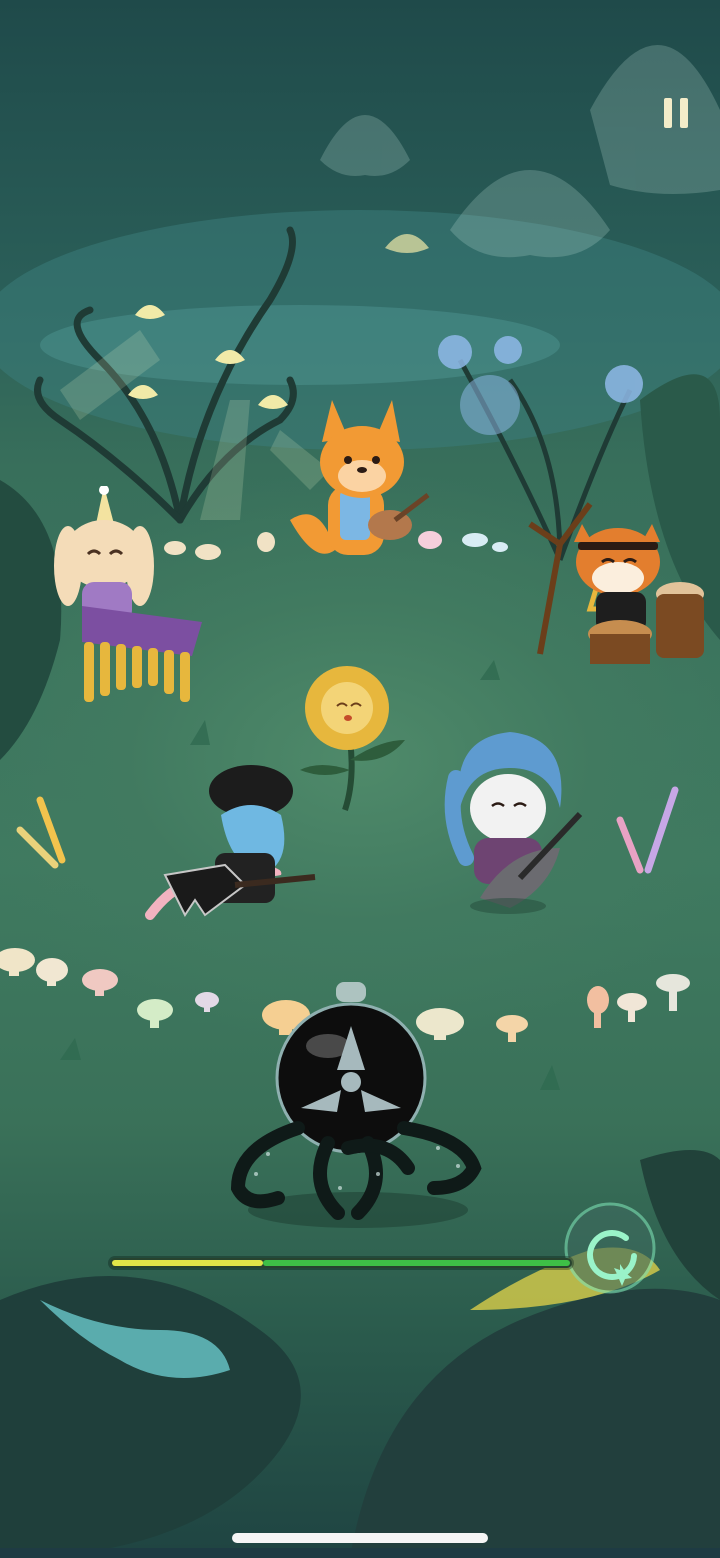  What do you see at coordinates (513, 823) in the screenshot?
I see `dog-bassist` at bounding box center [513, 823].